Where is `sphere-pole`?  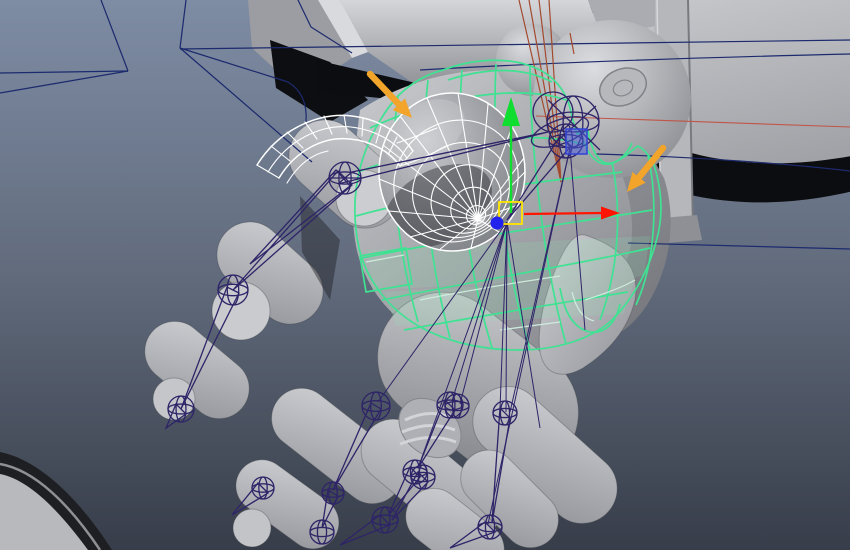
sphere-pole is located at coordinates (478, 219).